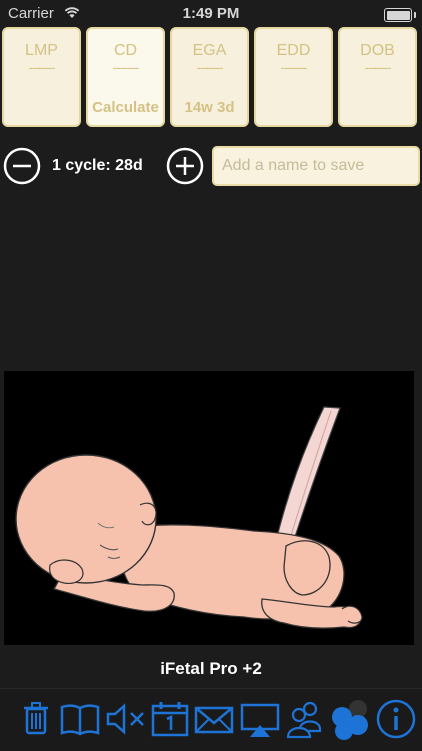 This screenshot has height=751, width=422. Describe the element at coordinates (400, 15) in the screenshot. I see `battery-icon` at that location.